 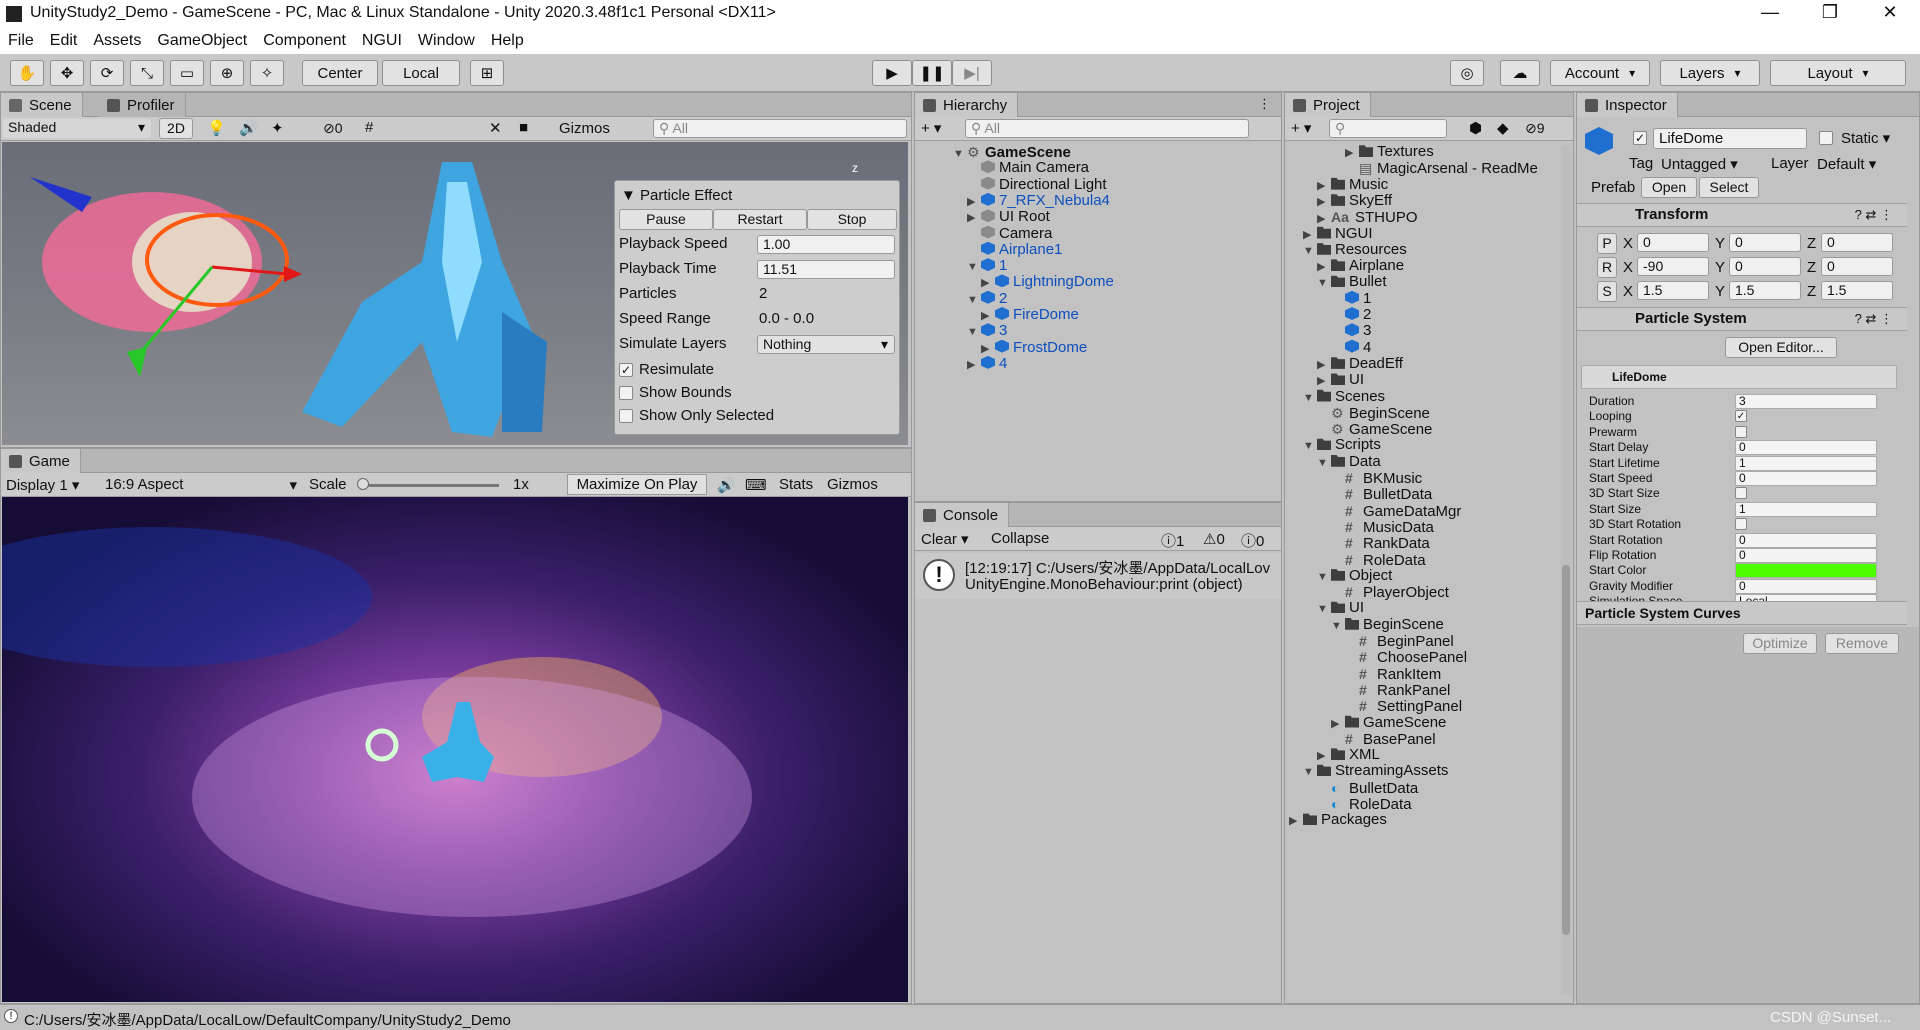 I want to click on ps-prop-checkbox, so click(x=1741, y=524).